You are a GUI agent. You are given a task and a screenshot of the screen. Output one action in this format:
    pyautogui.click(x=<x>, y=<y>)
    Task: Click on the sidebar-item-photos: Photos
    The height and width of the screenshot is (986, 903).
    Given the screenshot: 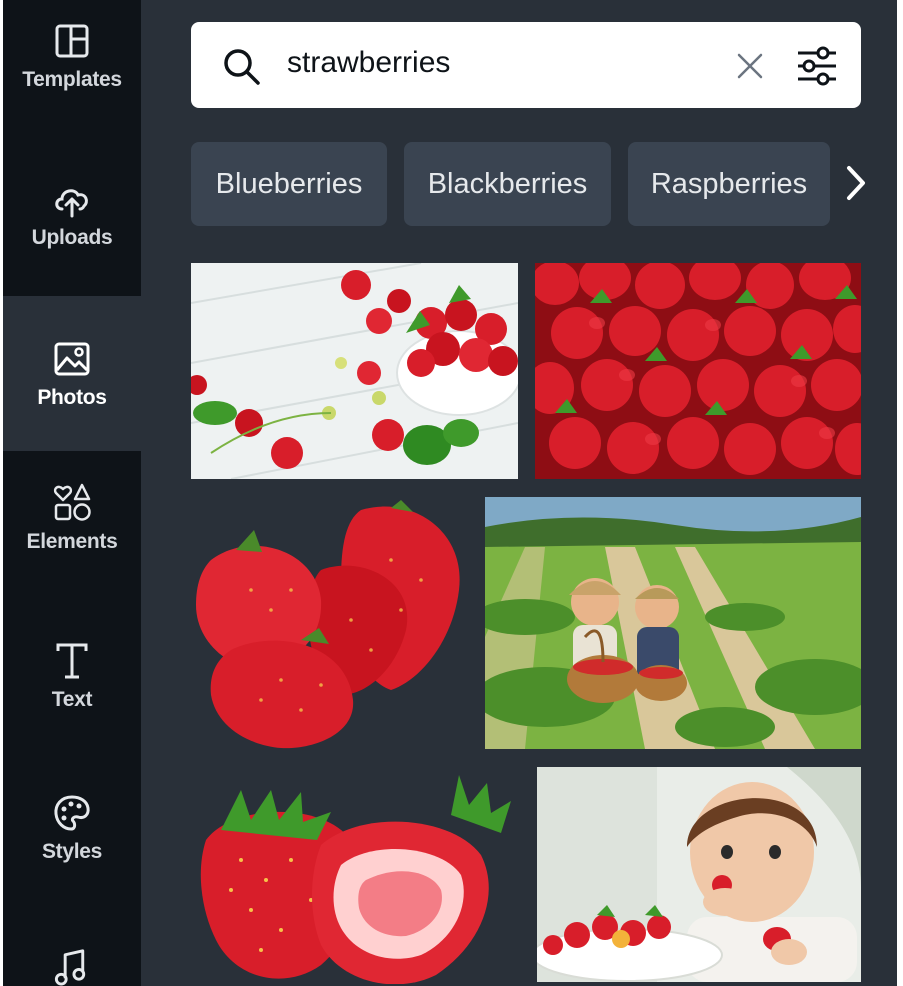 What is the action you would take?
    pyautogui.click(x=72, y=373)
    